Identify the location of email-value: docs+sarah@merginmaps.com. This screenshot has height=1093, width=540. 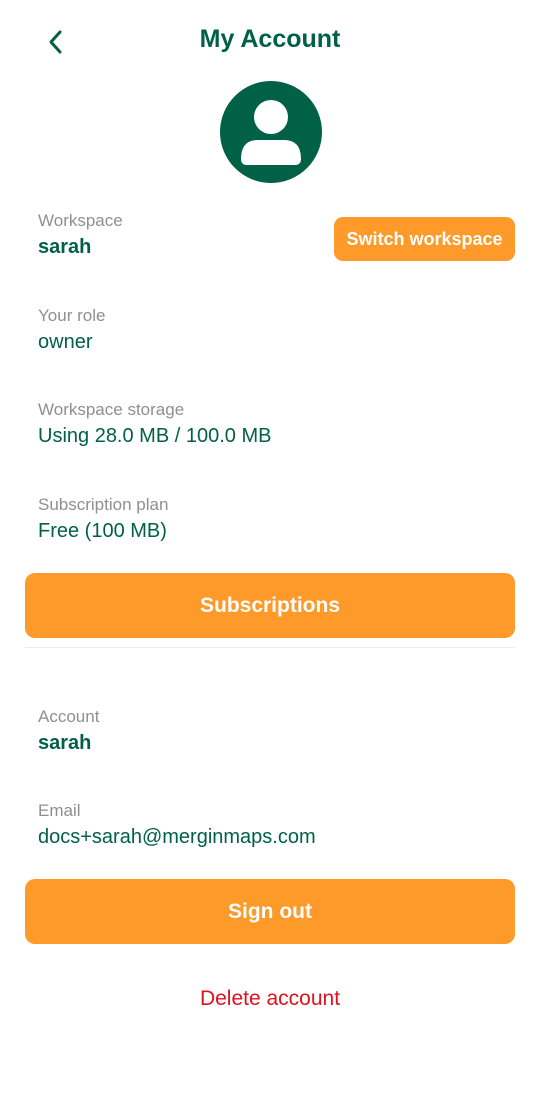
(177, 837).